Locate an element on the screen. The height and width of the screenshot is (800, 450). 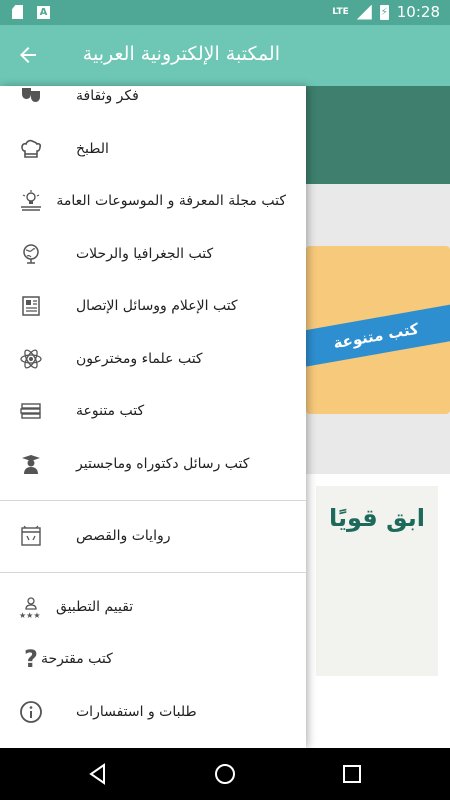
drawer-item-novels: روايات والقصص is located at coordinates (153, 536).